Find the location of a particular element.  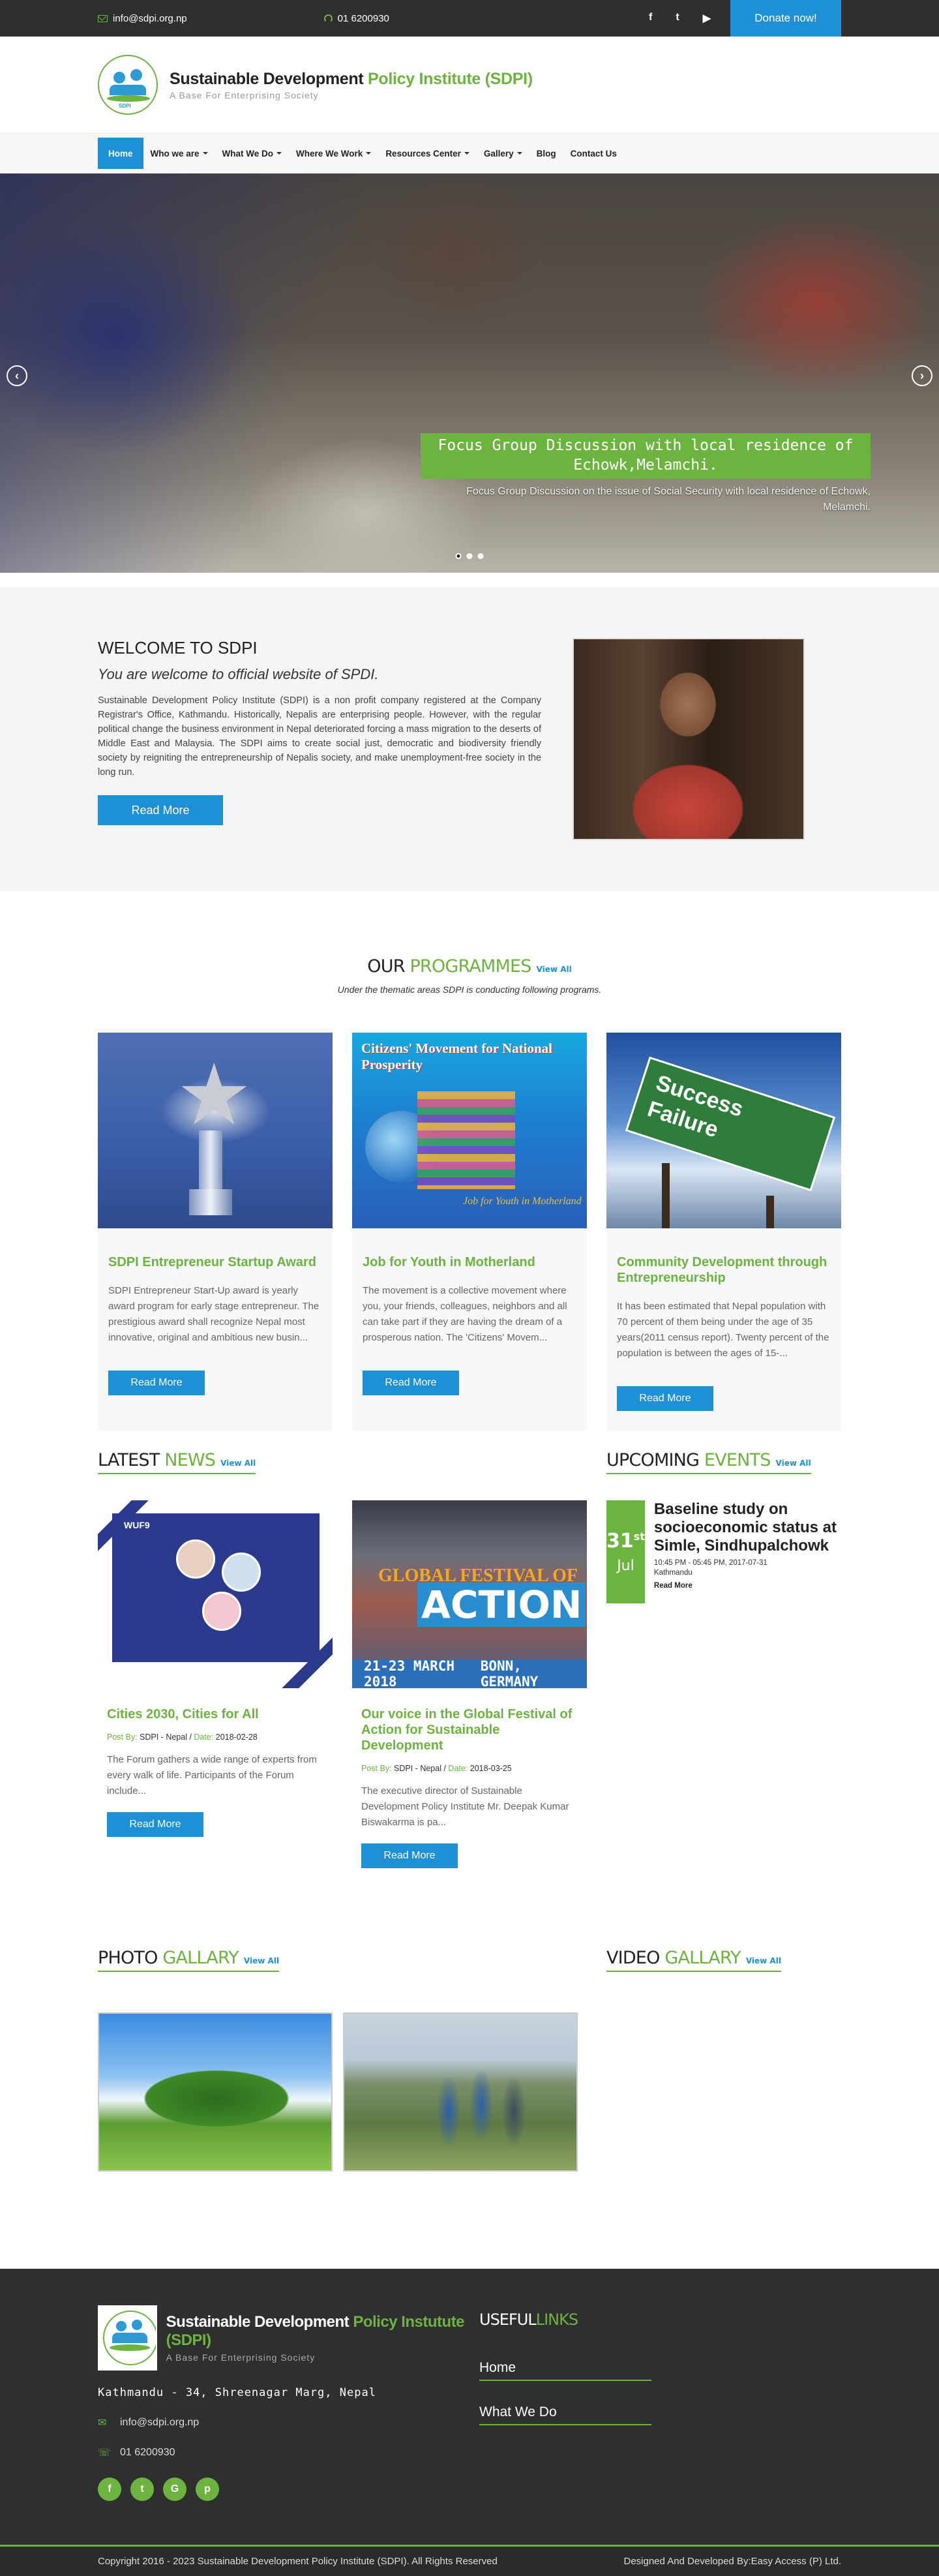

photo-gallery-view-all-link: View All is located at coordinates (261, 1961).